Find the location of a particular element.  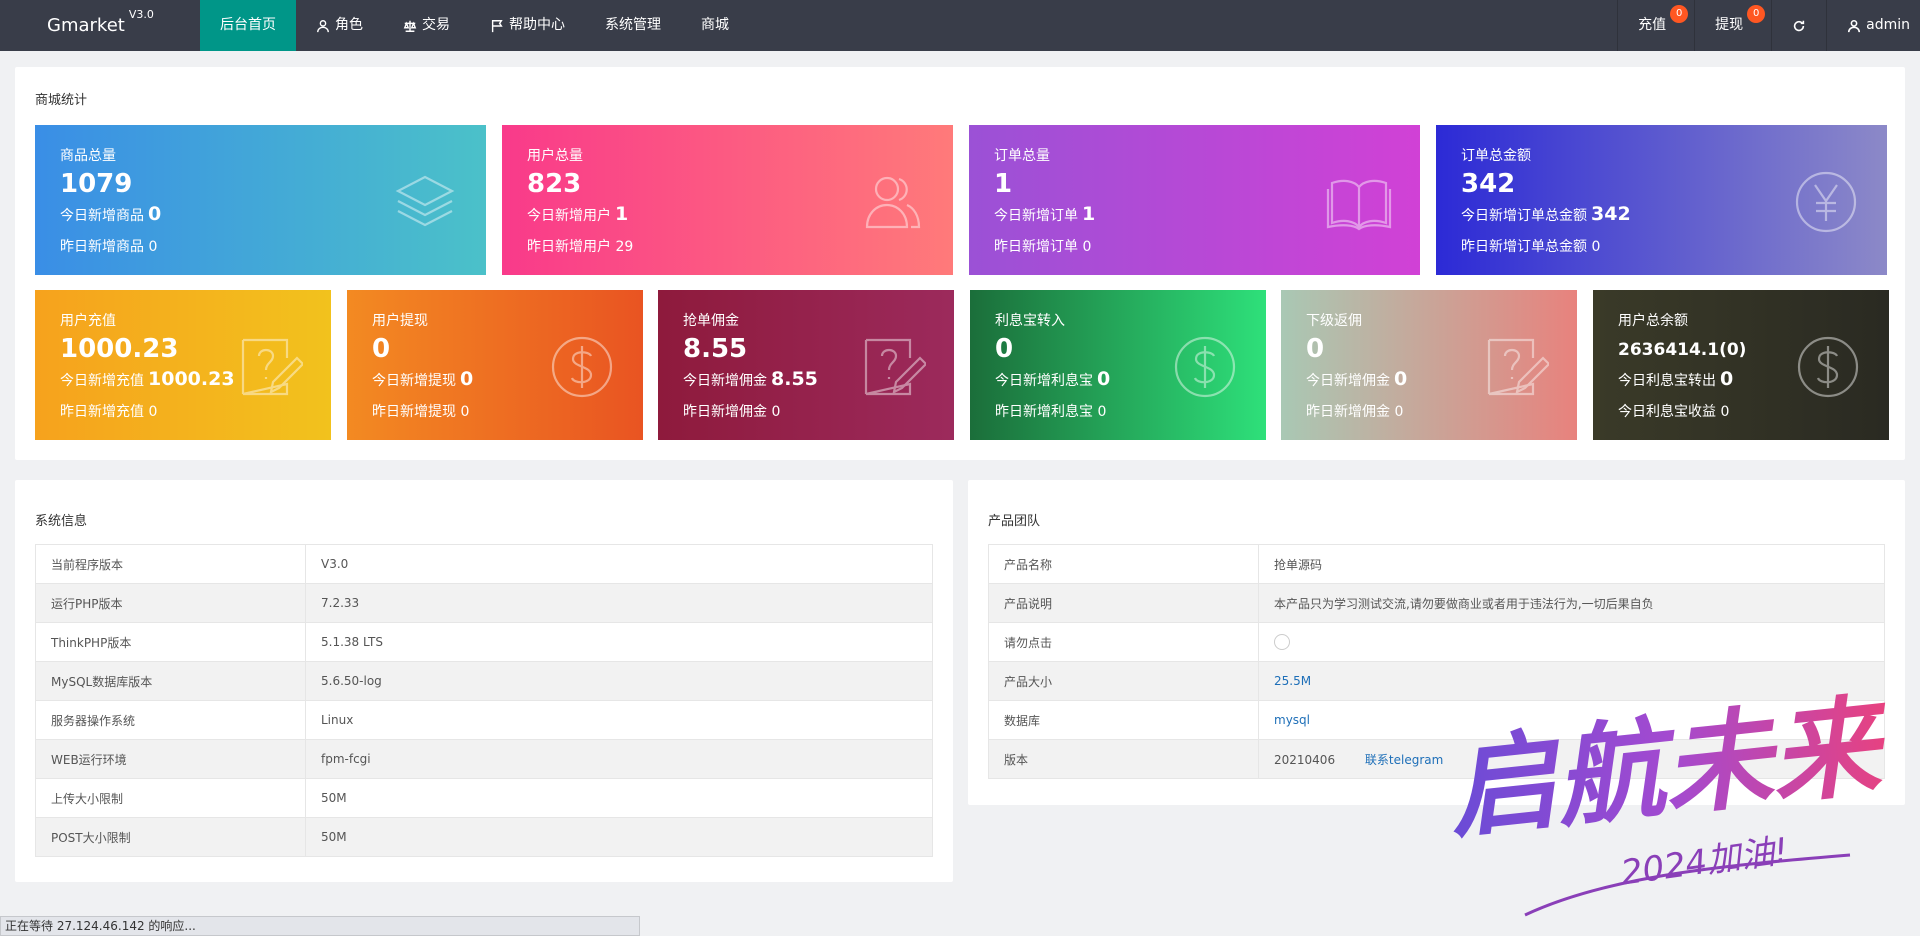

edit-note-icon is located at coordinates (894, 367).